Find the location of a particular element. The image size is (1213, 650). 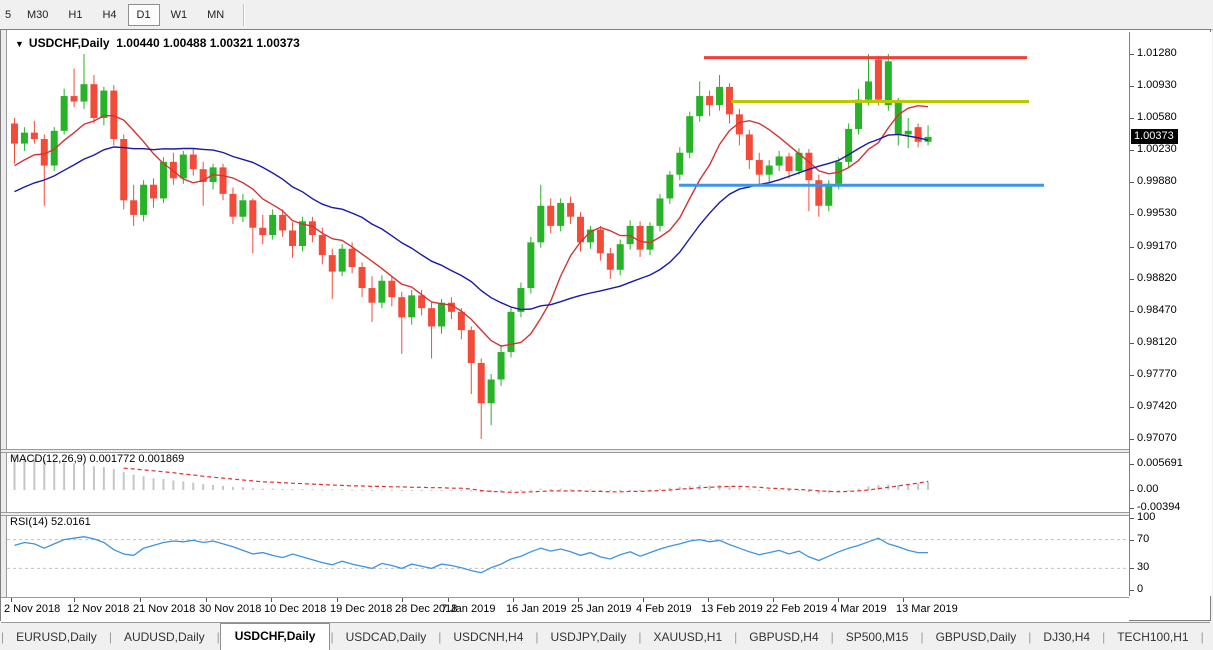

chart-dropdown-arrow-icon: ▼ is located at coordinates (19, 44).